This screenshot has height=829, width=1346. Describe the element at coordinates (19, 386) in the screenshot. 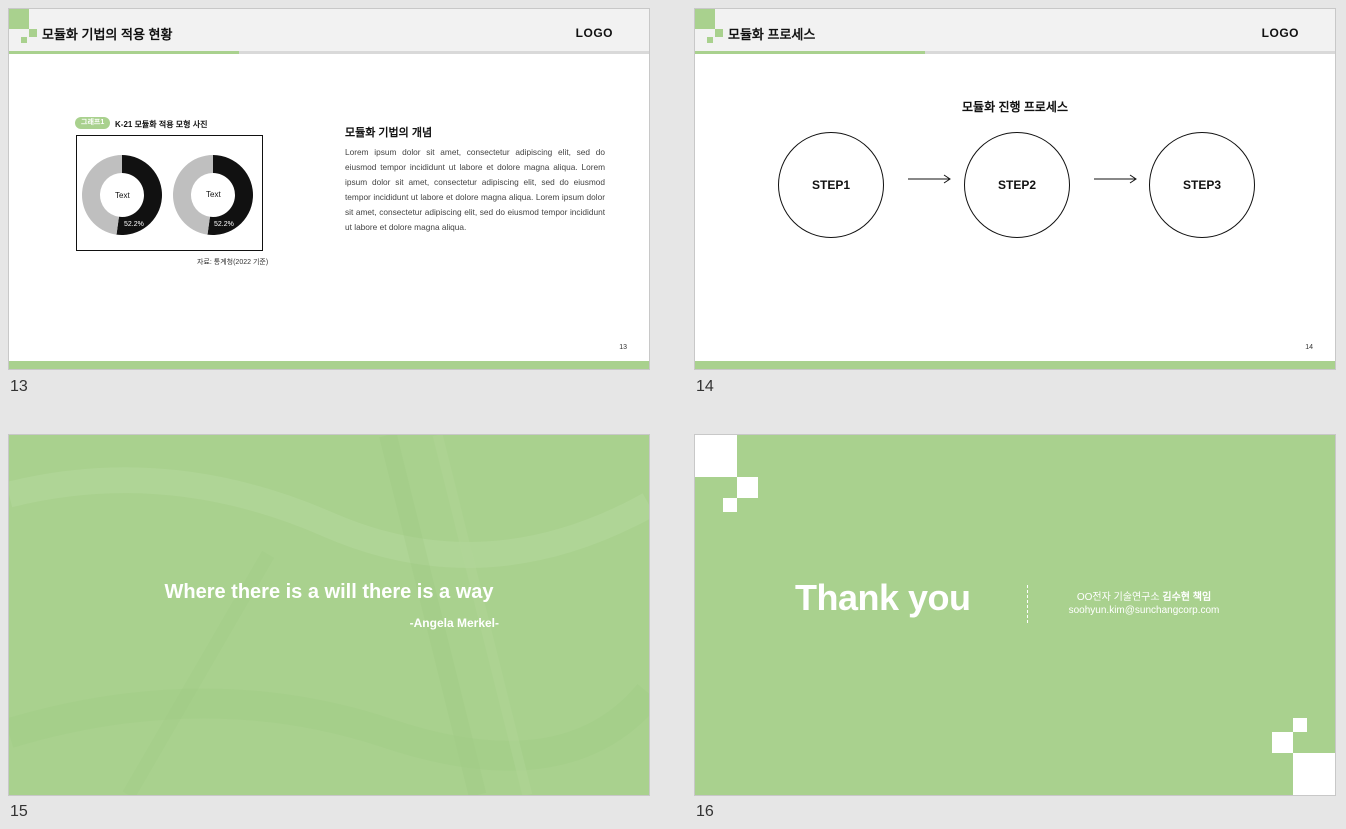

I see `slide-number-label: 13` at that location.